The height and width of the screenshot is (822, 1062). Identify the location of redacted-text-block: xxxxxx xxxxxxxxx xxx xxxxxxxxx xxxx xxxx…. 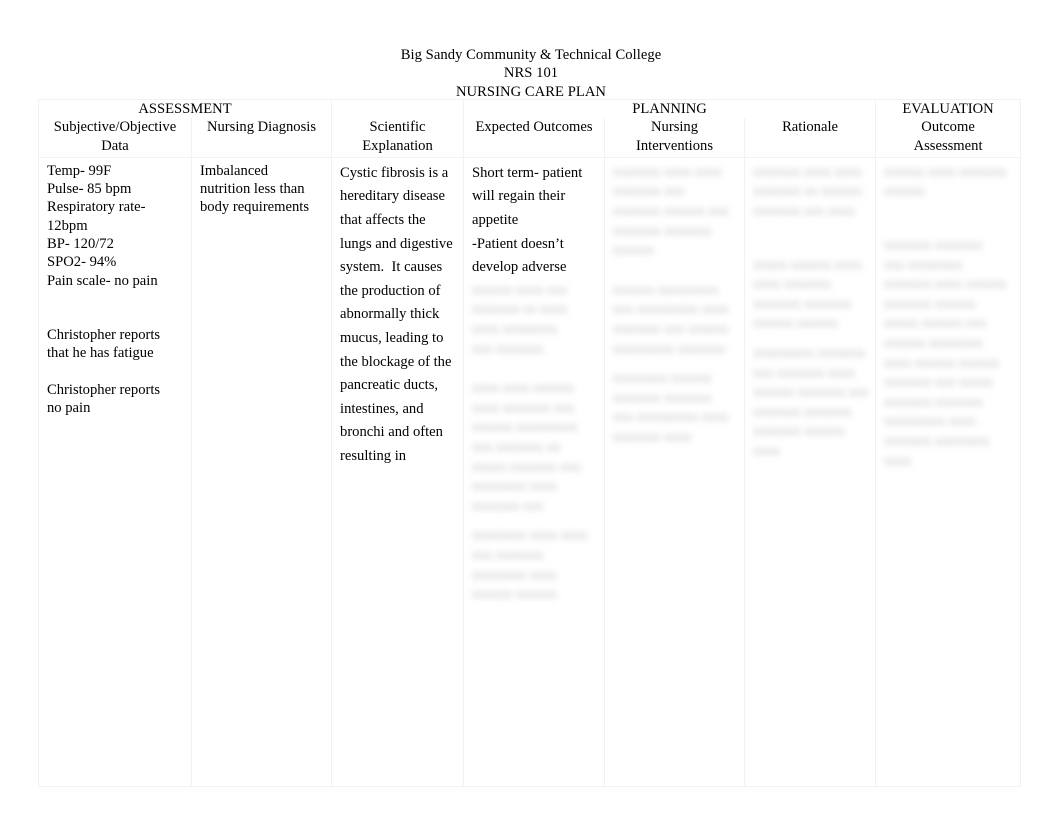
(671, 318).